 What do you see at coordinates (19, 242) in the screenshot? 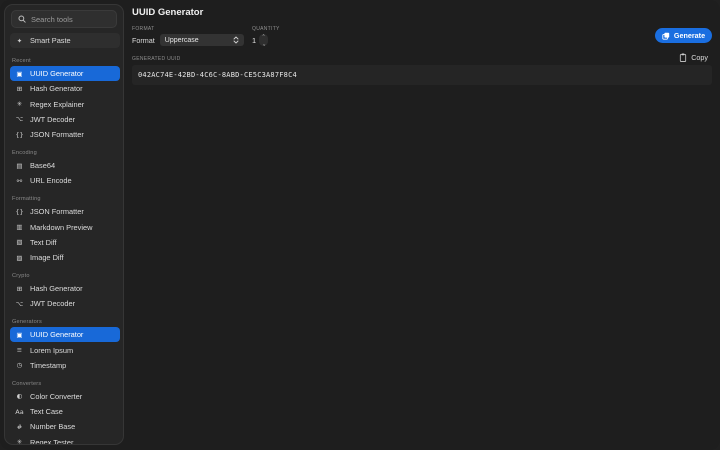
I see `diff-icon: ▧` at bounding box center [19, 242].